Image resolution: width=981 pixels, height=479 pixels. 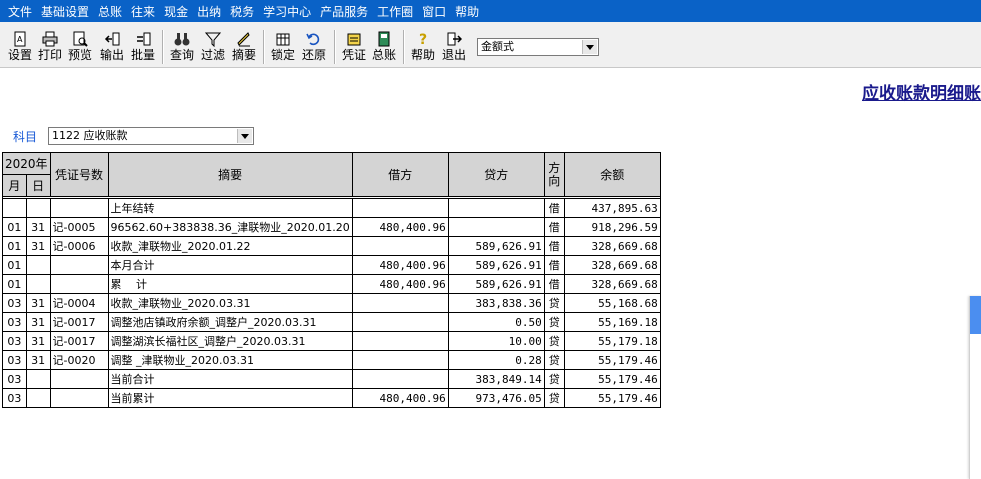 What do you see at coordinates (554, 284) in the screenshot?
I see `direction-cell: 借` at bounding box center [554, 284].